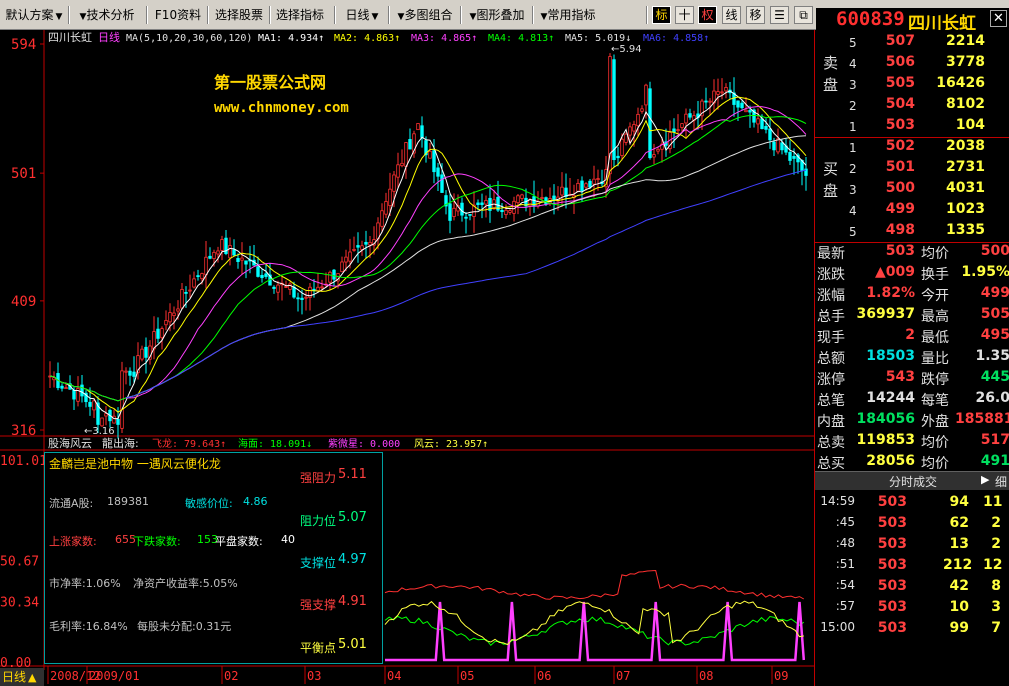 The height and width of the screenshot is (686, 1009). I want to click on x-tick-label: 06, so click(544, 676).